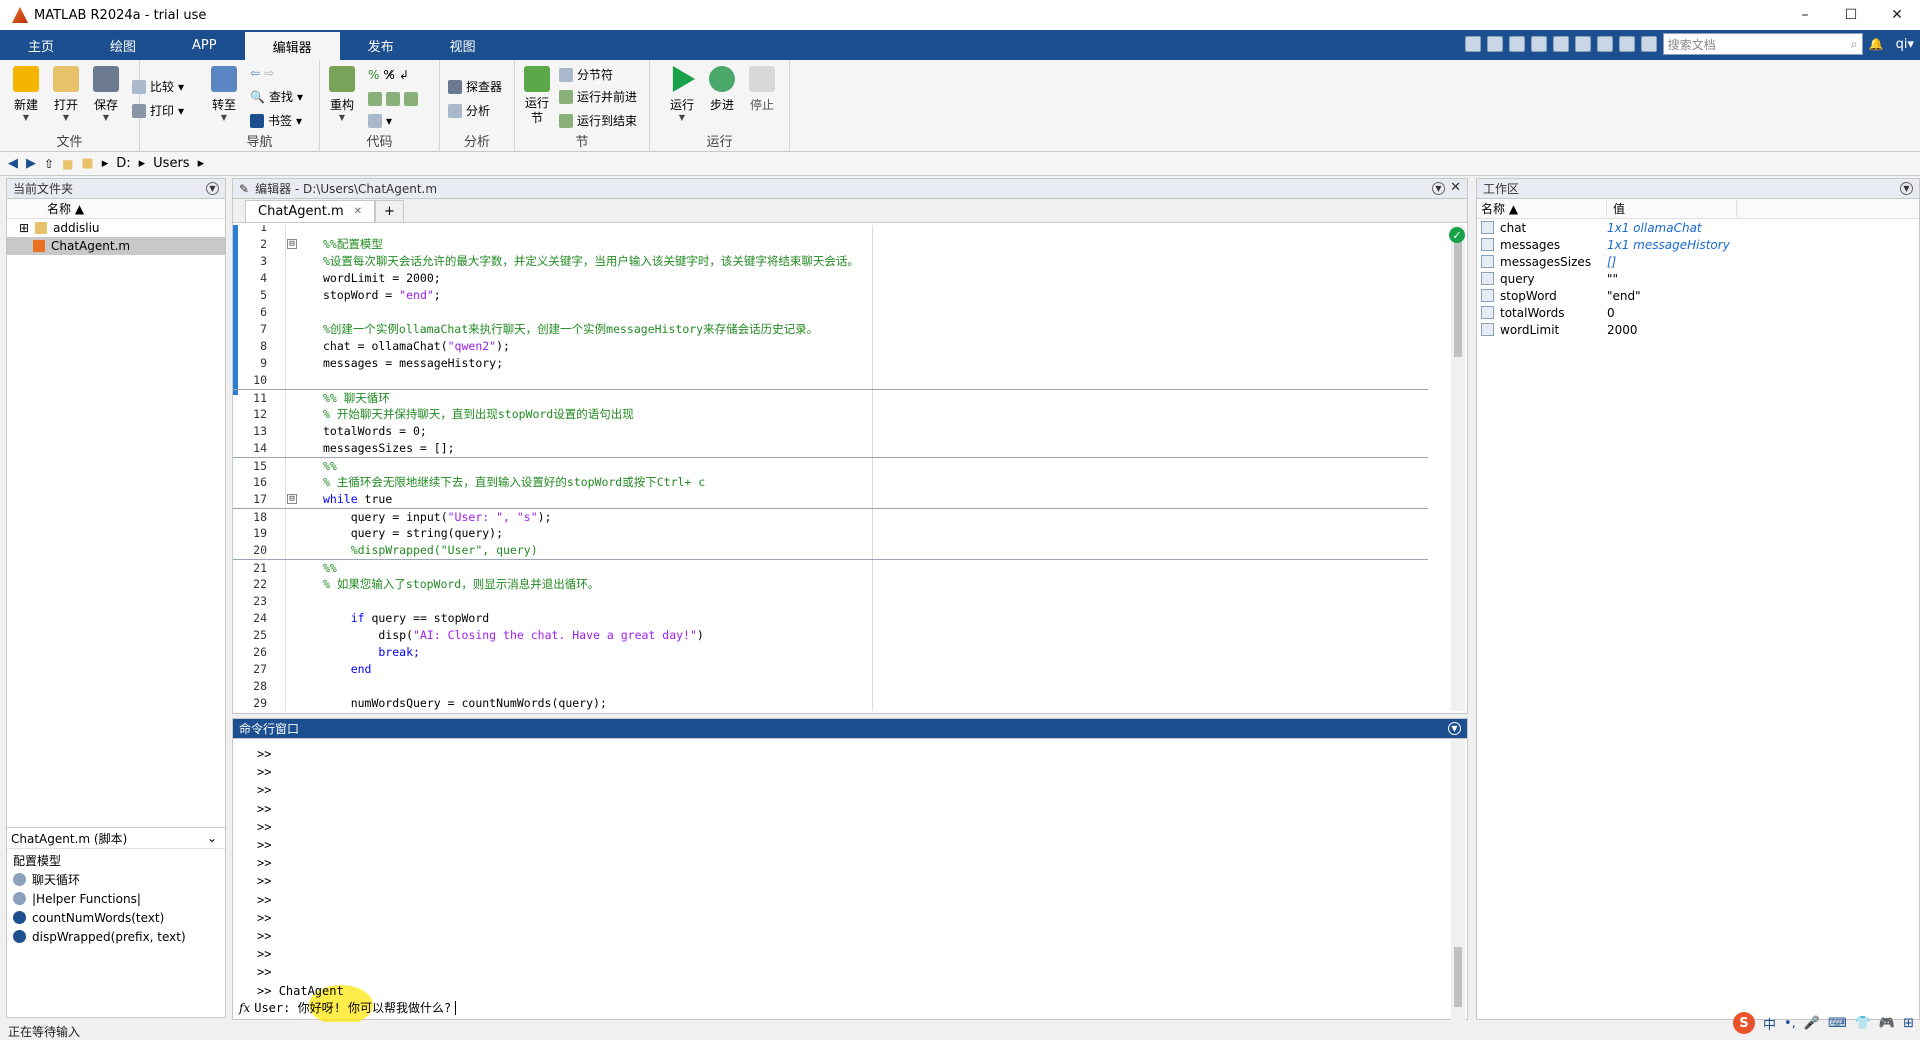  What do you see at coordinates (1905, 44) in the screenshot?
I see `user-account-menu: qi▾` at bounding box center [1905, 44].